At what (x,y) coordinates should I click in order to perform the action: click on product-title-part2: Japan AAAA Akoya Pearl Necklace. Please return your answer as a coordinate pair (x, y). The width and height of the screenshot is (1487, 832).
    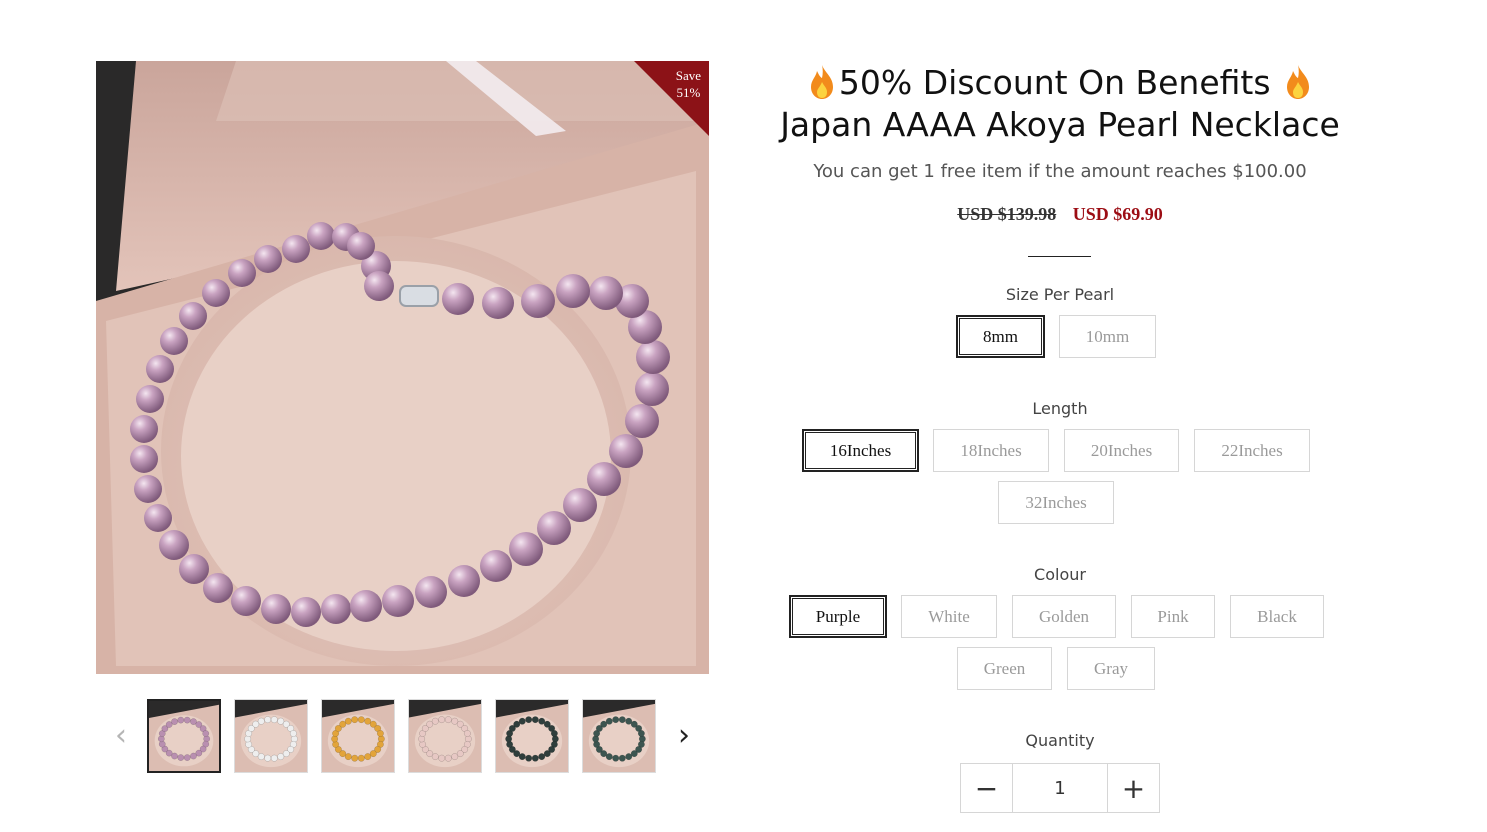
    Looking at the image, I should click on (1060, 124).